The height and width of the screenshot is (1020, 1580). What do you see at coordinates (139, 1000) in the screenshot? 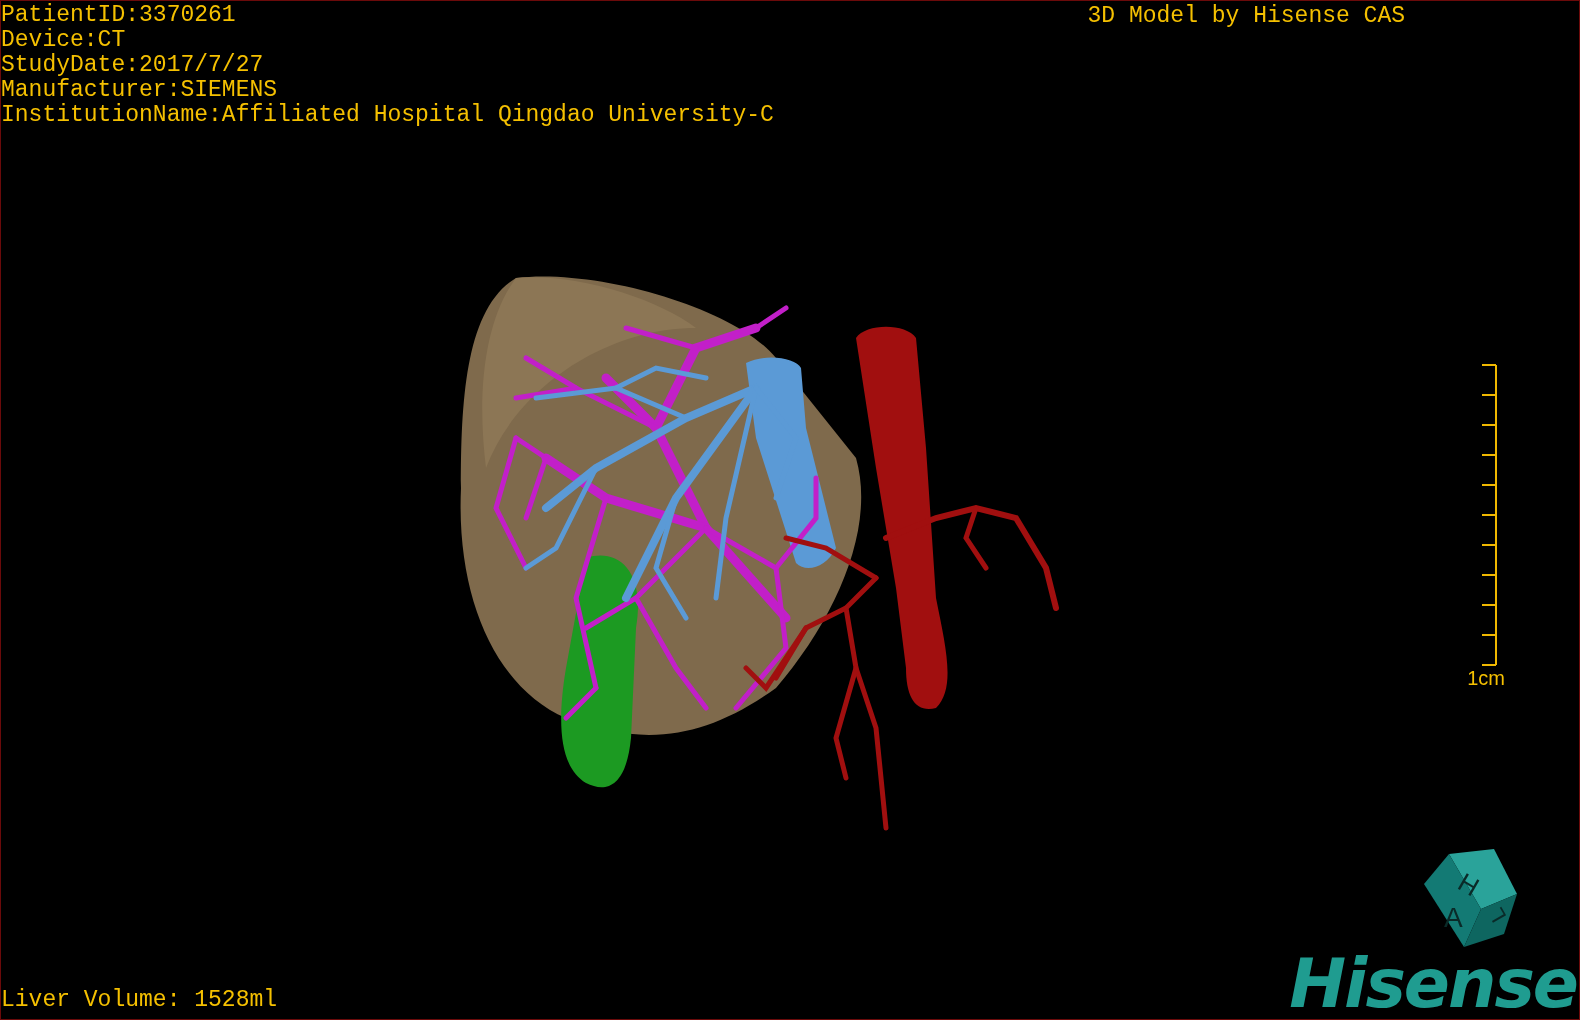
I see `liver-volume-text: Liver Volume: 1528ml` at bounding box center [139, 1000].